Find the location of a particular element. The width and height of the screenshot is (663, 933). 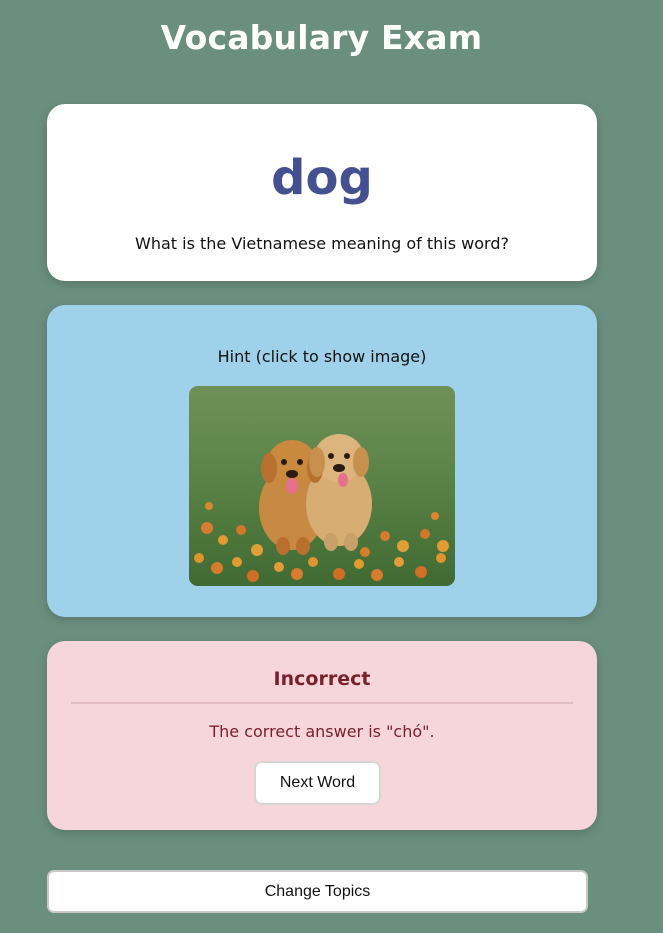

hint-image is located at coordinates (322, 486).